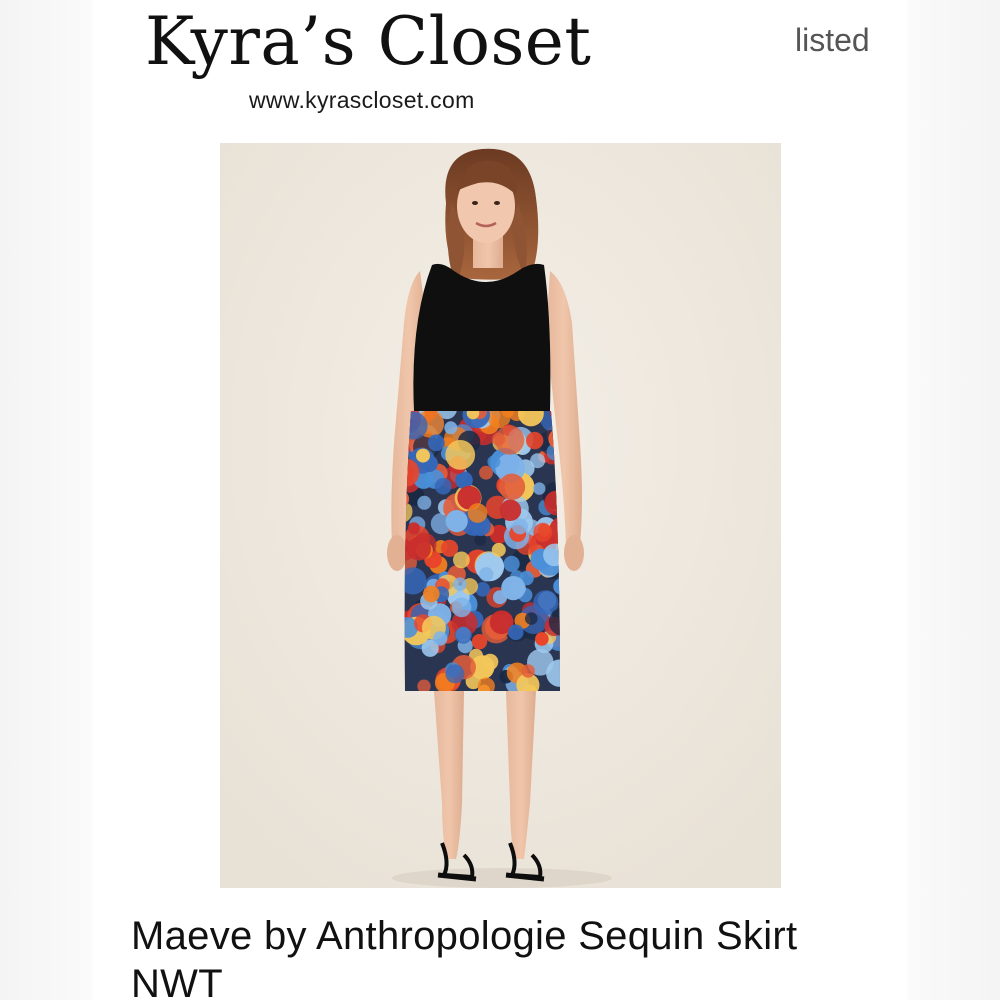 Image resolution: width=1000 pixels, height=1000 pixels. Describe the element at coordinates (511, 956) in the screenshot. I see `product-title: Maeve by Anthropologie Sequin Skirt NWT` at that location.